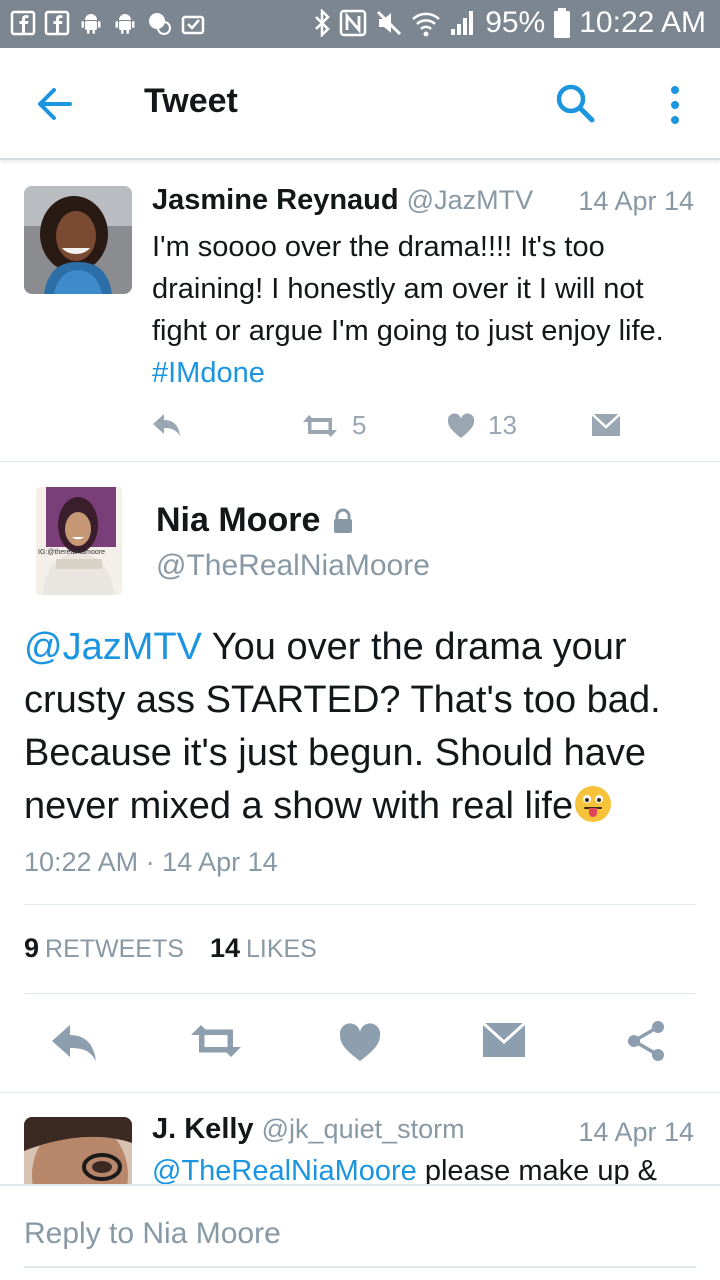 The image size is (720, 1280). I want to click on like-count: 13, so click(502, 425).